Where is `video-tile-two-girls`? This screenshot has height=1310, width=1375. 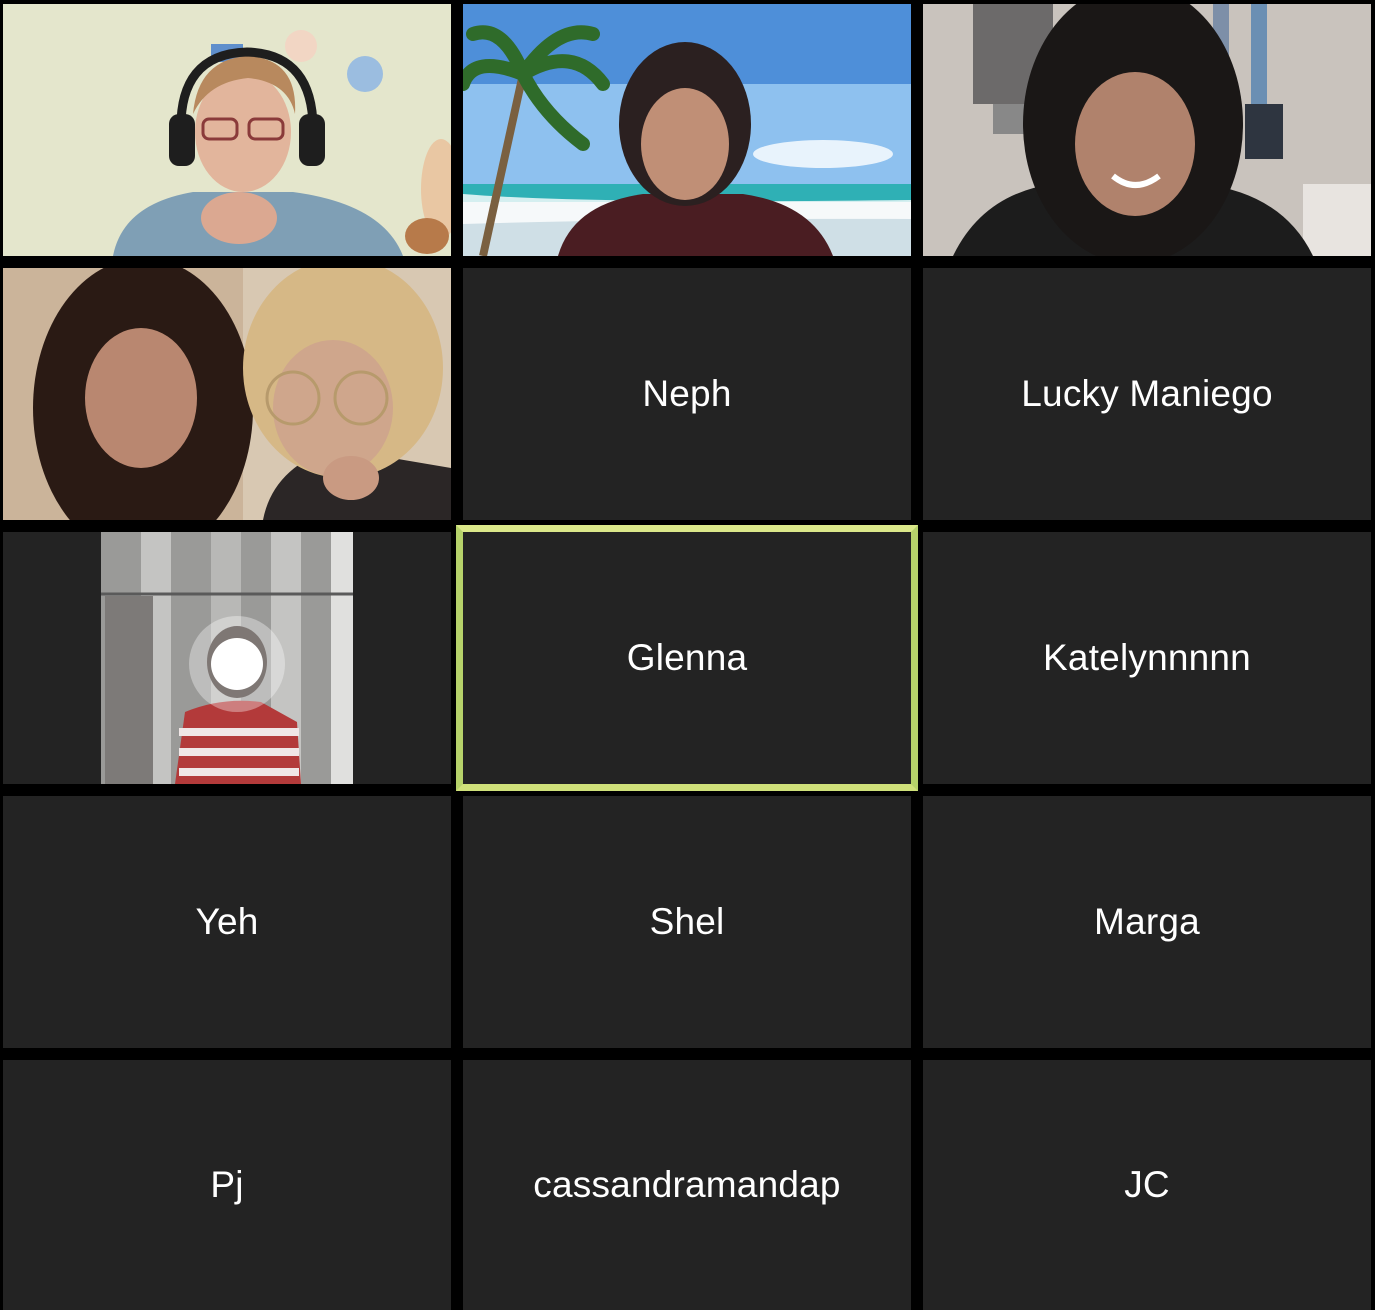 video-tile-two-girls is located at coordinates (227, 394).